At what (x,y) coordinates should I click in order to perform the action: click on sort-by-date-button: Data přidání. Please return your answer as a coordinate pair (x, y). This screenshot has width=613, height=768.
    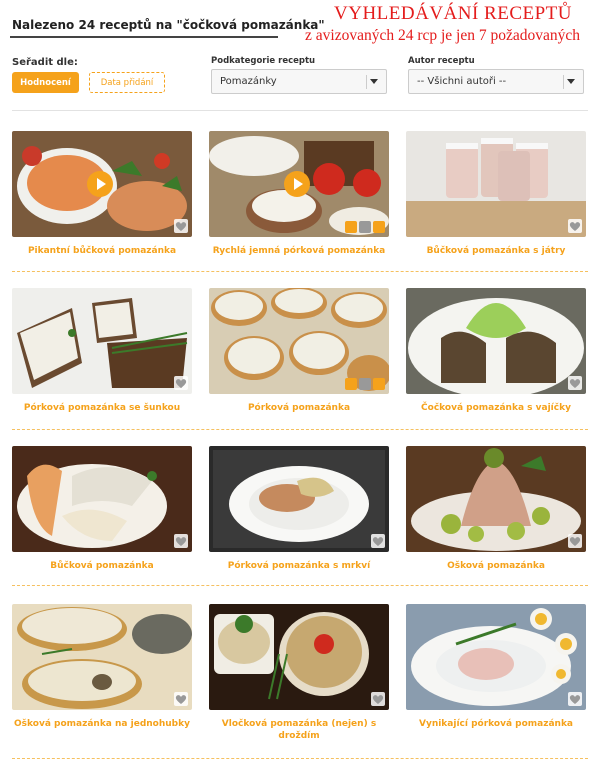
    Looking at the image, I should click on (127, 82).